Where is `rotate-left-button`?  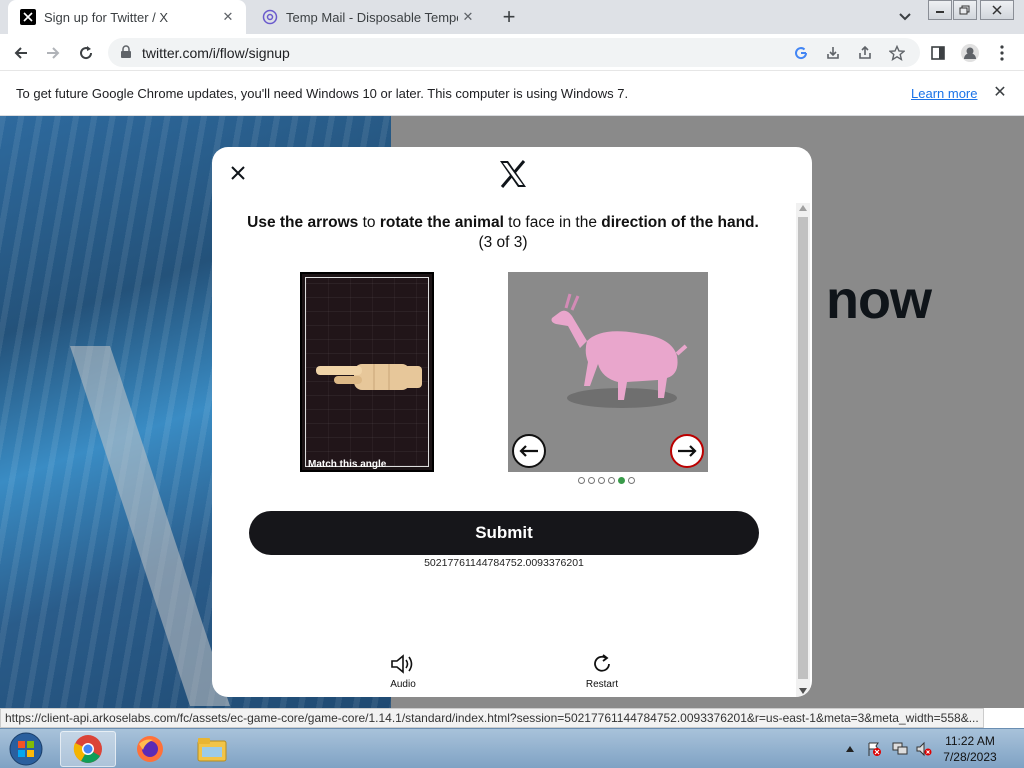 rotate-left-button is located at coordinates (529, 451).